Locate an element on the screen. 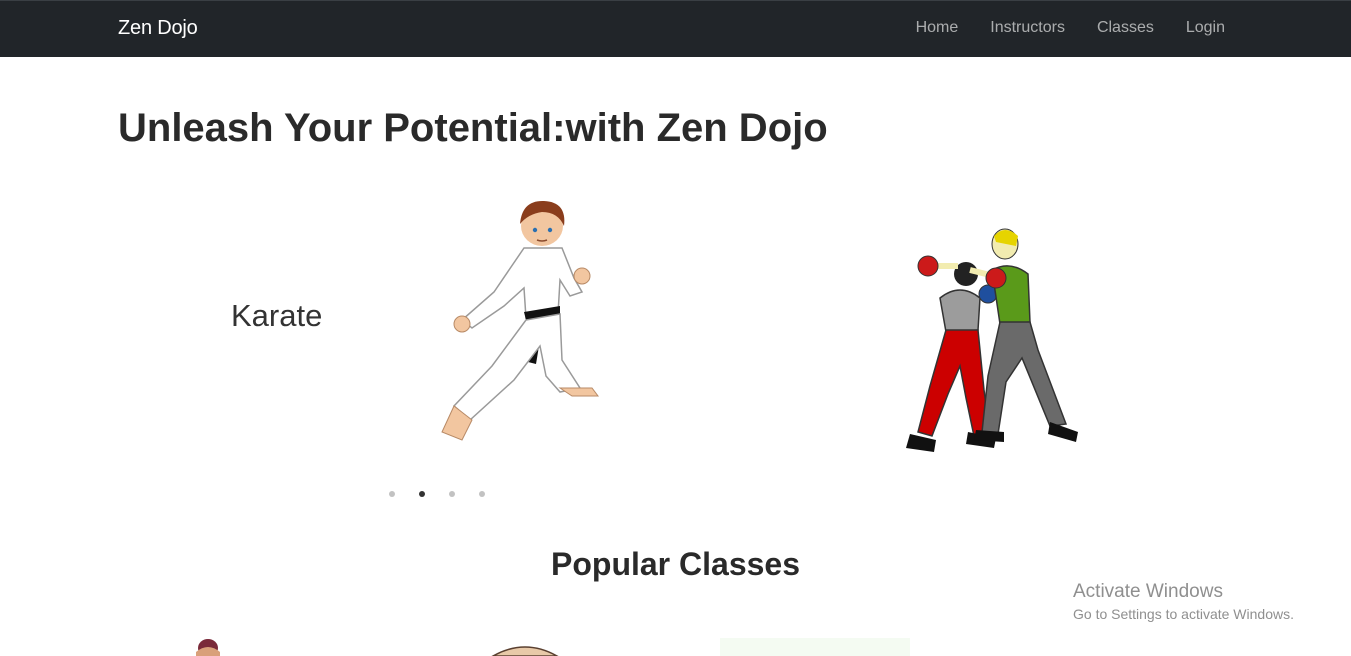 This screenshot has height=656, width=1351. nav-link-classes: Classes is located at coordinates (1125, 28).